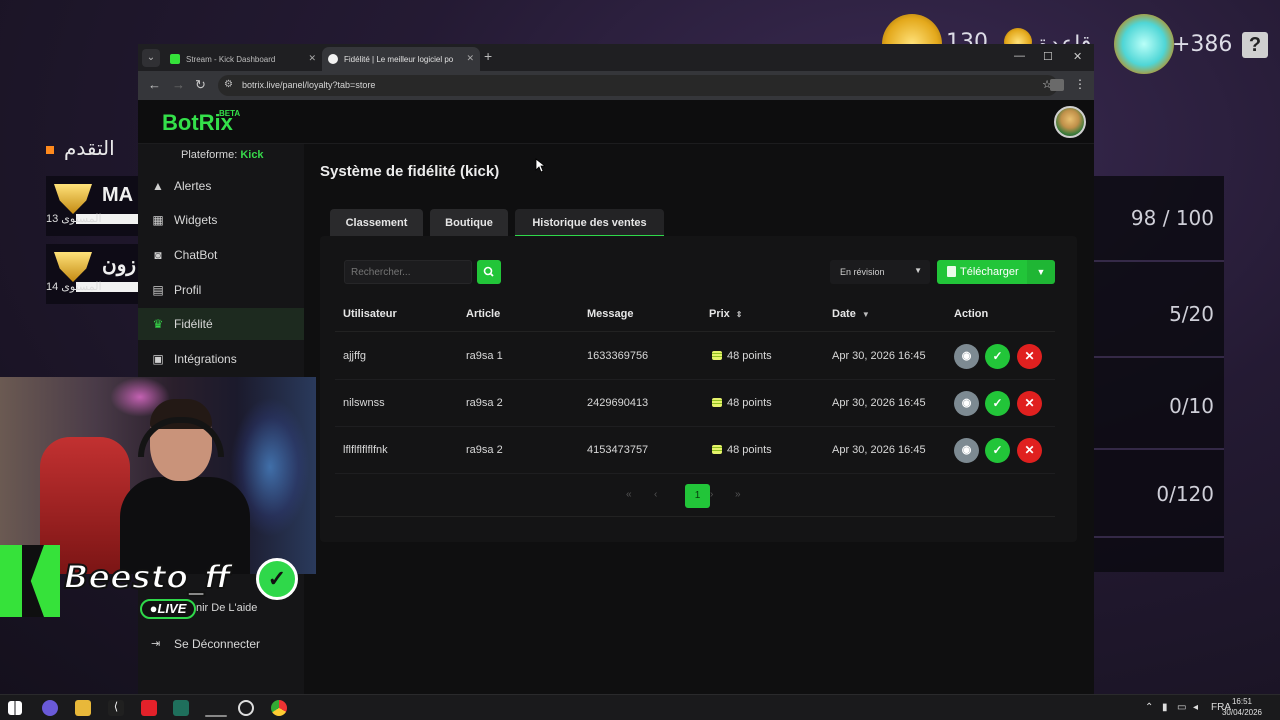 This screenshot has width=1280, height=720. Describe the element at coordinates (469, 223) in the screenshot. I see `tab-boutique: Boutique` at that location.